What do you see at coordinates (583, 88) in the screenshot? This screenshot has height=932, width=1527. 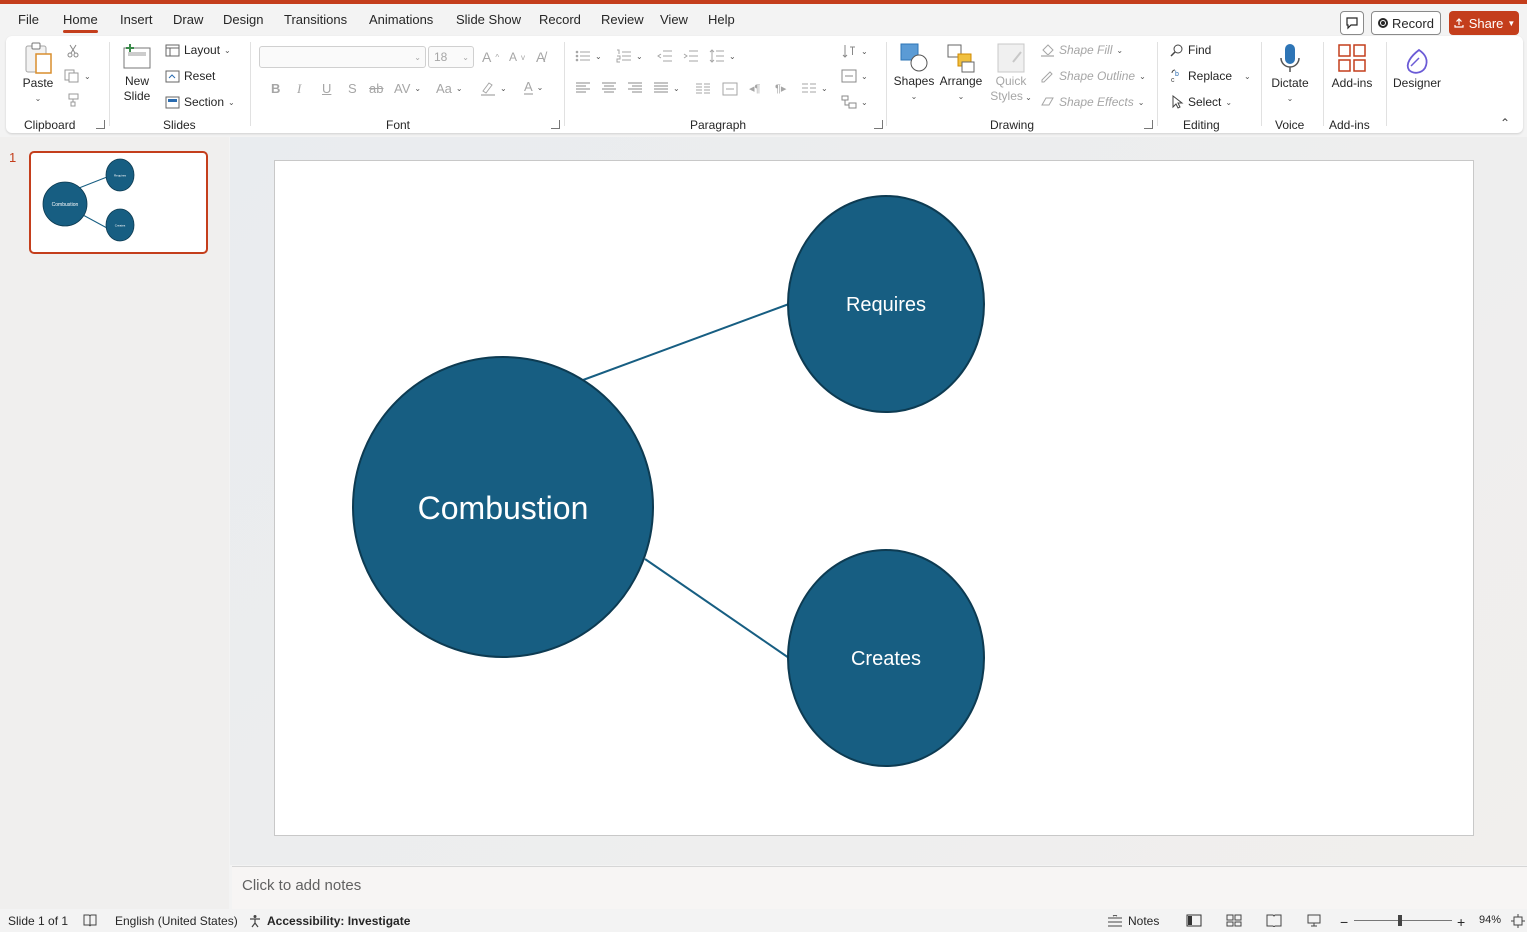 I see `align-left-button` at bounding box center [583, 88].